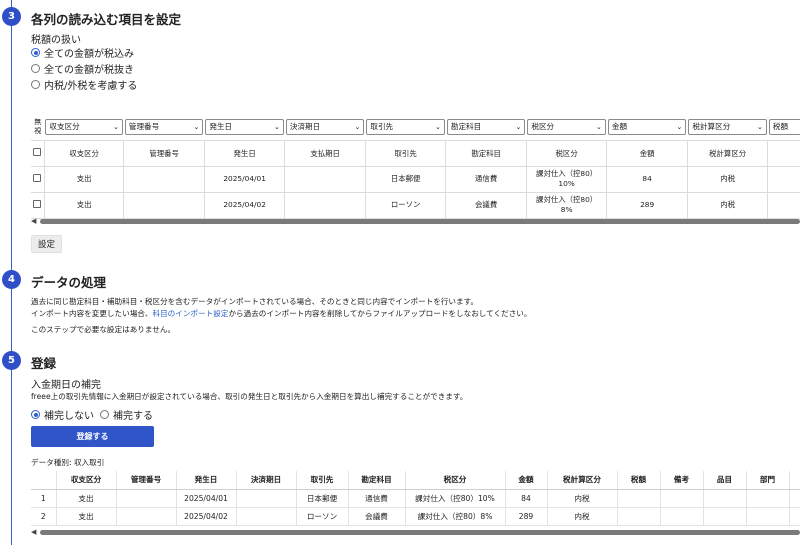  I want to click on column-mapping-cell: 決済期日 ⌄, so click(325, 127).